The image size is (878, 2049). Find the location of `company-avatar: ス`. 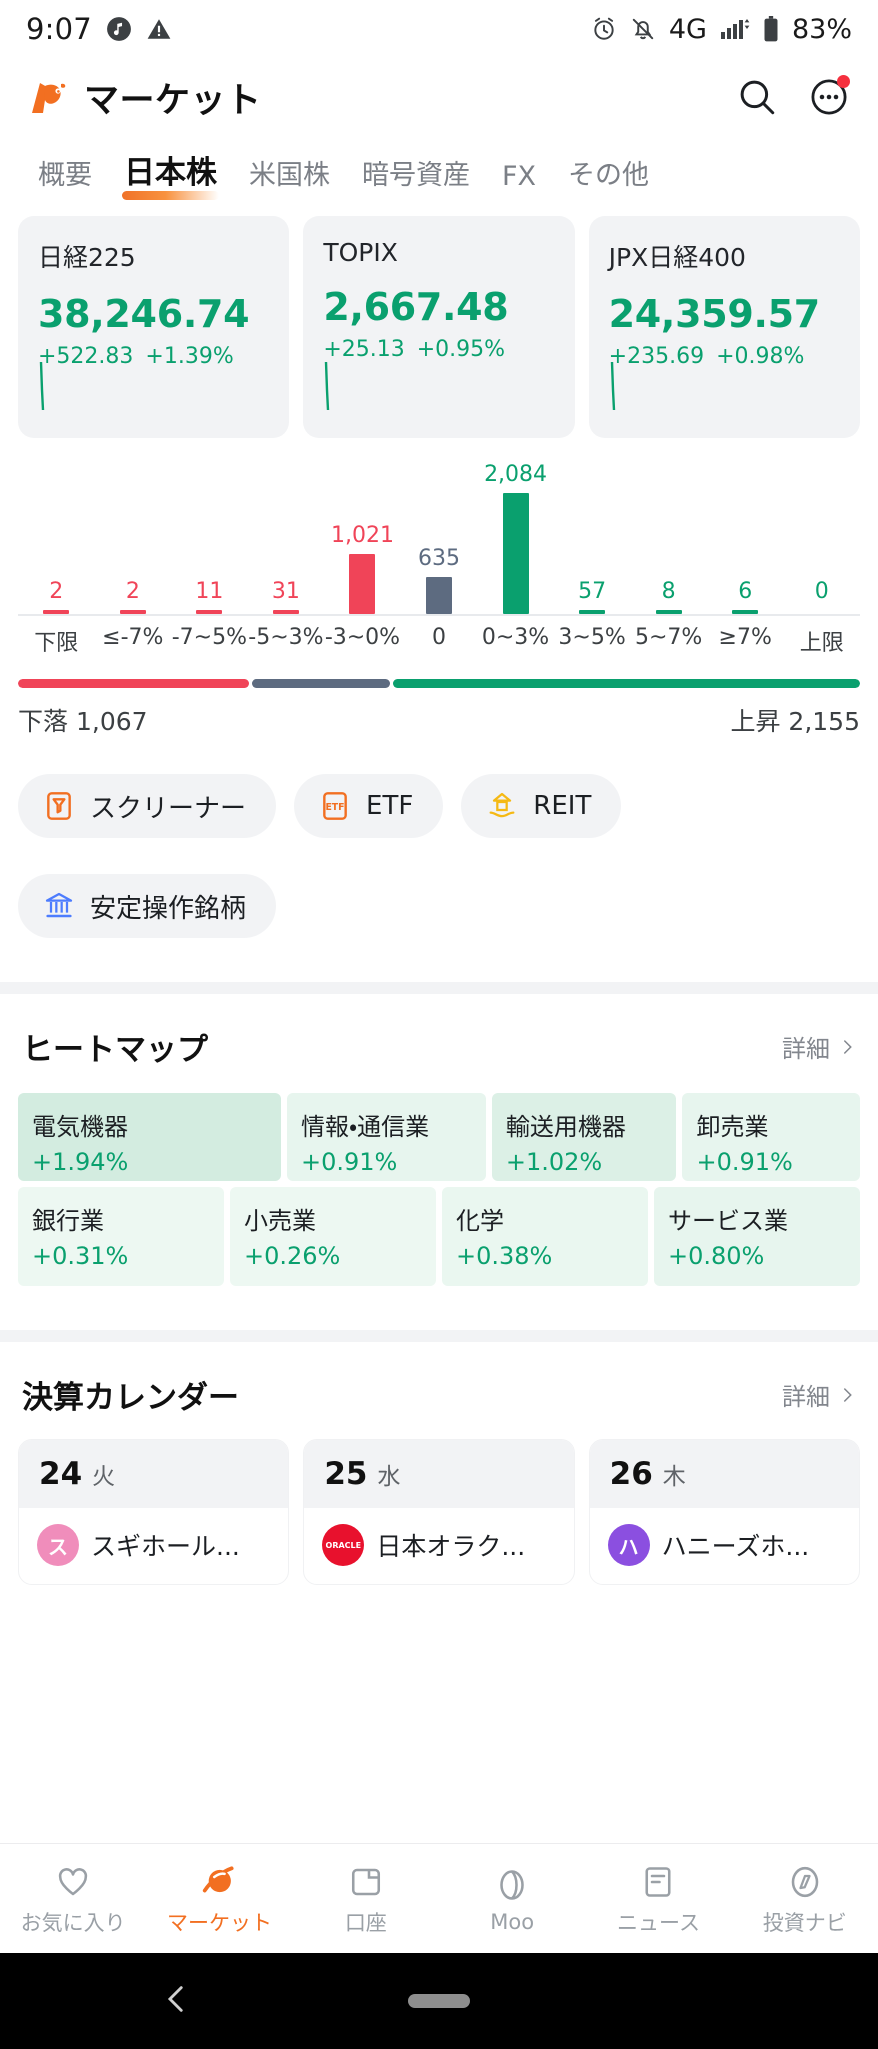

company-avatar: ス is located at coordinates (58, 1545).